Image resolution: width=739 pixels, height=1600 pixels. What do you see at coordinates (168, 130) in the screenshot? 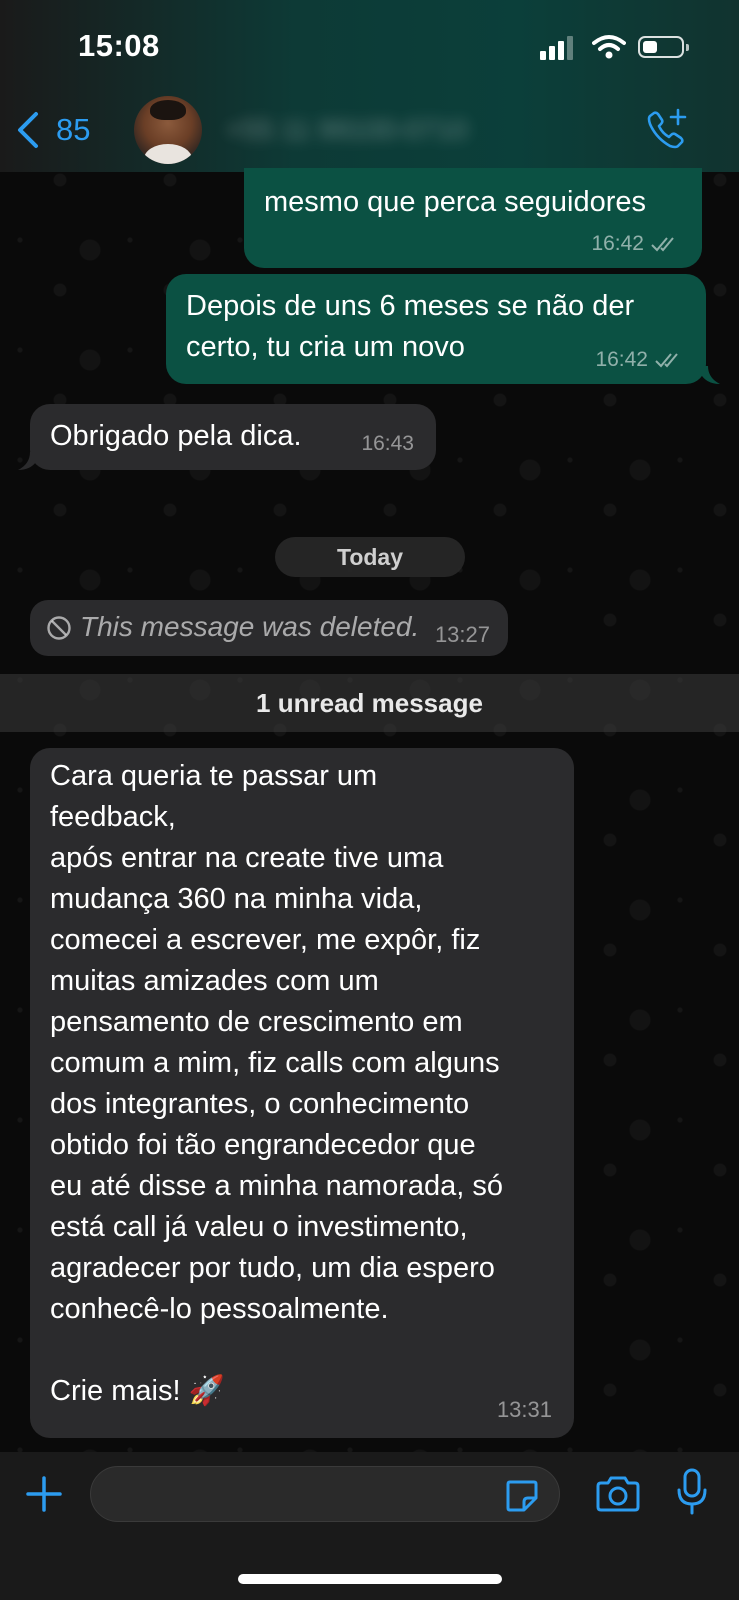
I see `contact-avatar` at bounding box center [168, 130].